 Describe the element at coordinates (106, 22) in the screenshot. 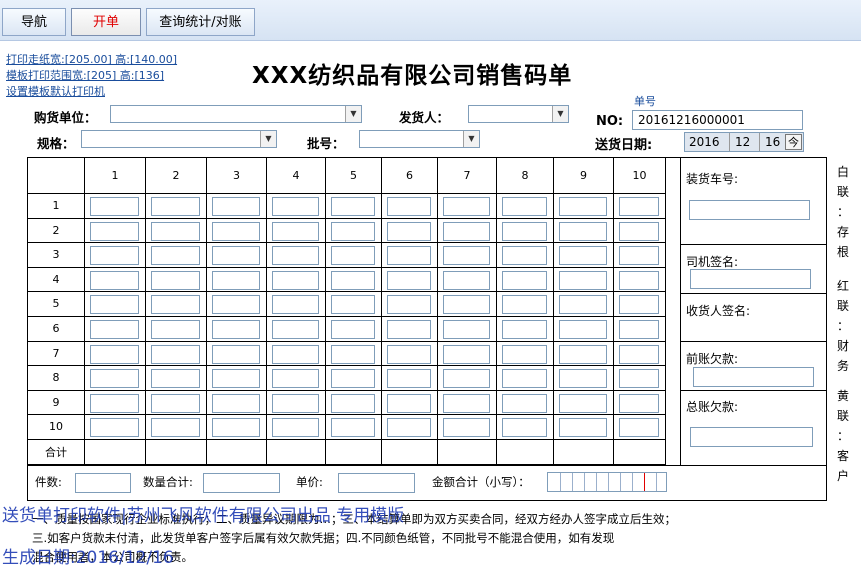

I see `tab-new-order: 开单` at that location.